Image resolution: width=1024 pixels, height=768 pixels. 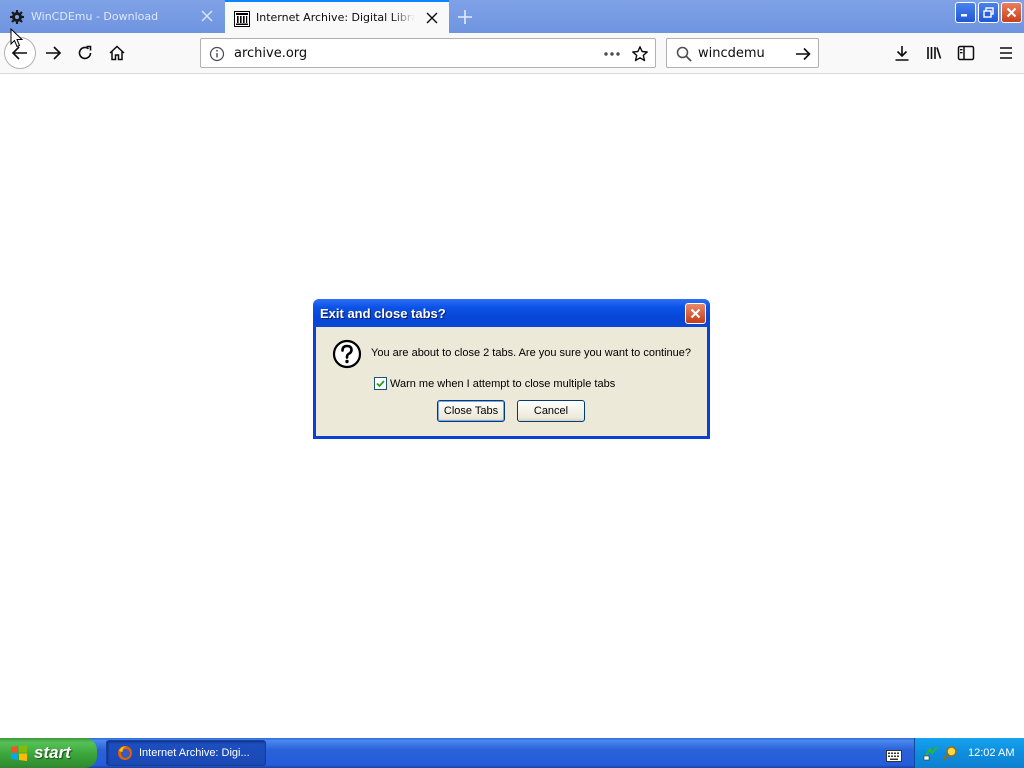 What do you see at coordinates (950, 753) in the screenshot?
I see `search-tray-icon` at bounding box center [950, 753].